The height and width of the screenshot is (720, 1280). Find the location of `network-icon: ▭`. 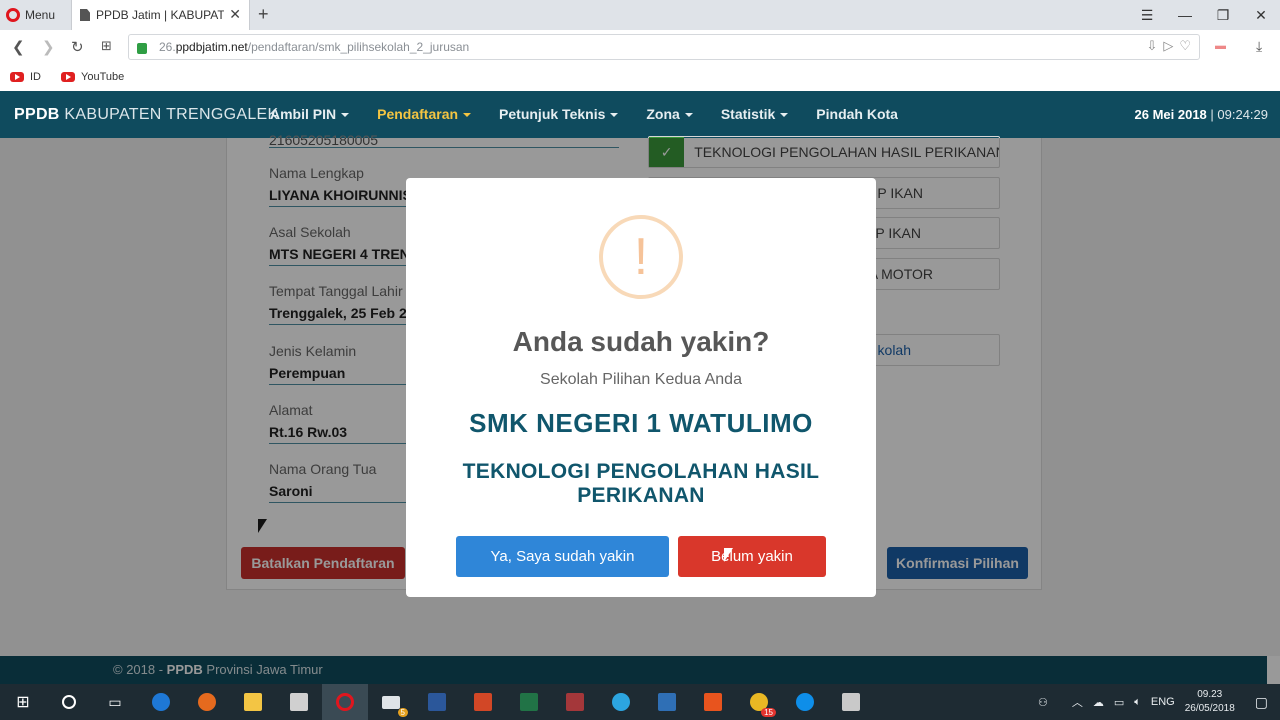

network-icon: ▭ is located at coordinates (1119, 702).